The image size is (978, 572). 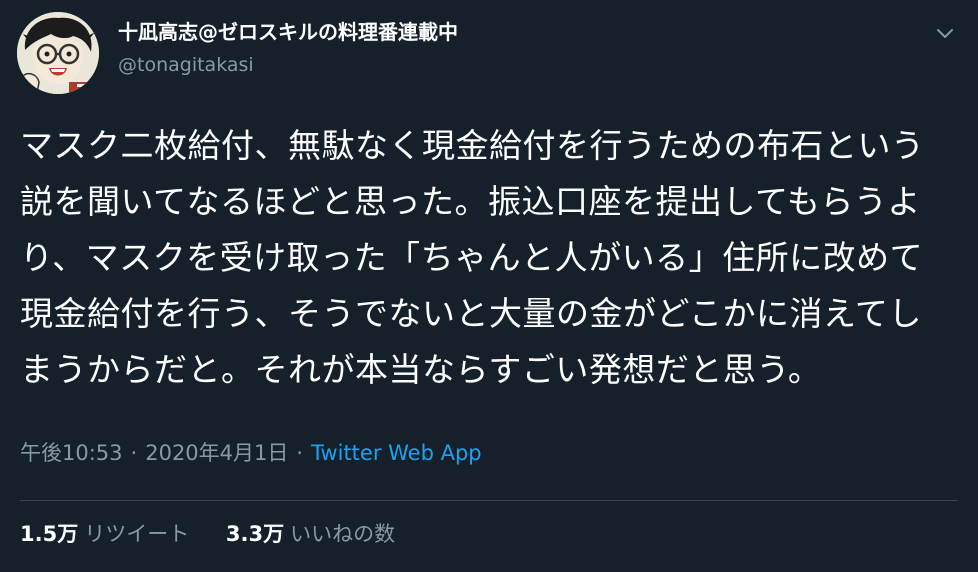 What do you see at coordinates (216, 453) in the screenshot?
I see `tweet-date: 2020年4月1日` at bounding box center [216, 453].